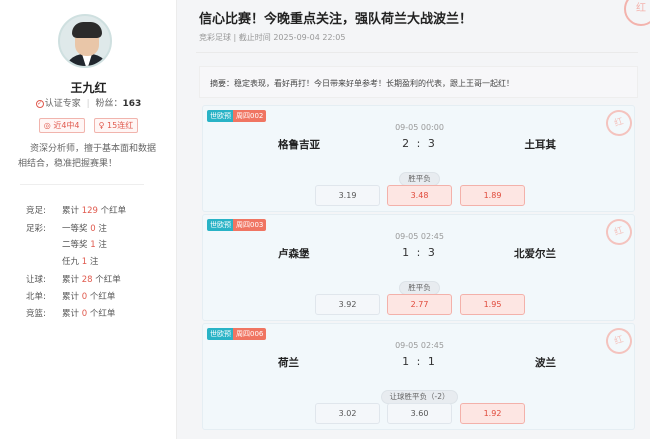 This screenshot has height=439, width=650. Describe the element at coordinates (419, 195) in the screenshot. I see `odds-draw: 3.48` at that location.